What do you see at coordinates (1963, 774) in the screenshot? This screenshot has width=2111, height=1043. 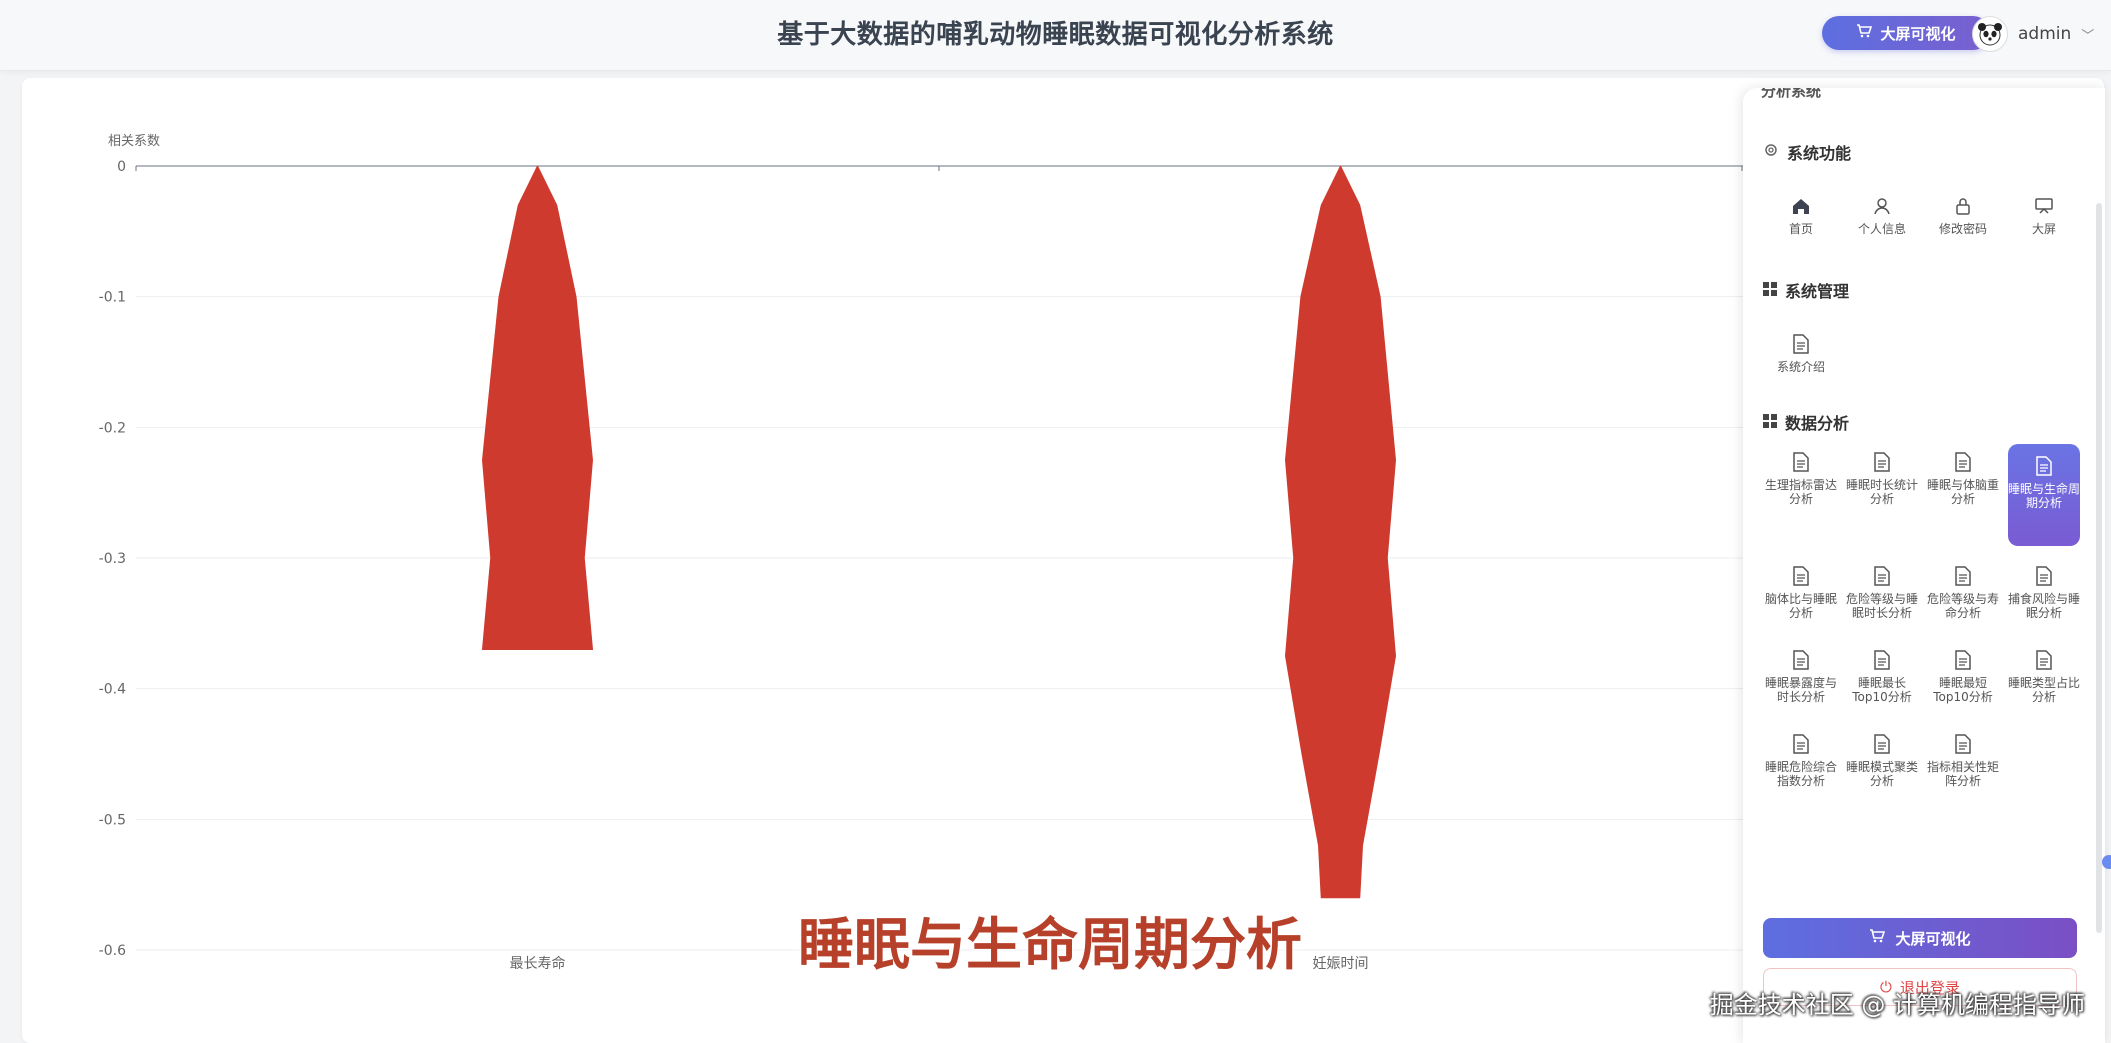 I see `menu-item-label: 指标相关性矩阵分析` at bounding box center [1963, 774].